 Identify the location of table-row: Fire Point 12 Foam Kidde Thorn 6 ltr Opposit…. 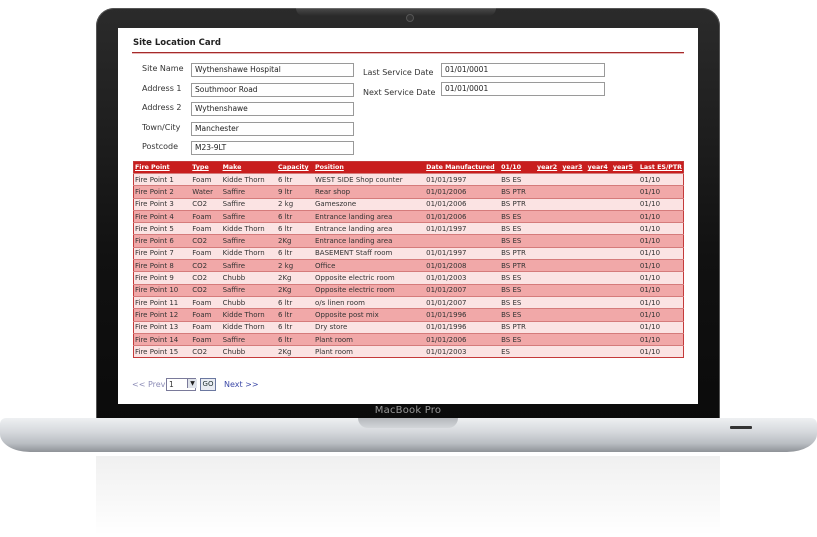
(408, 315).